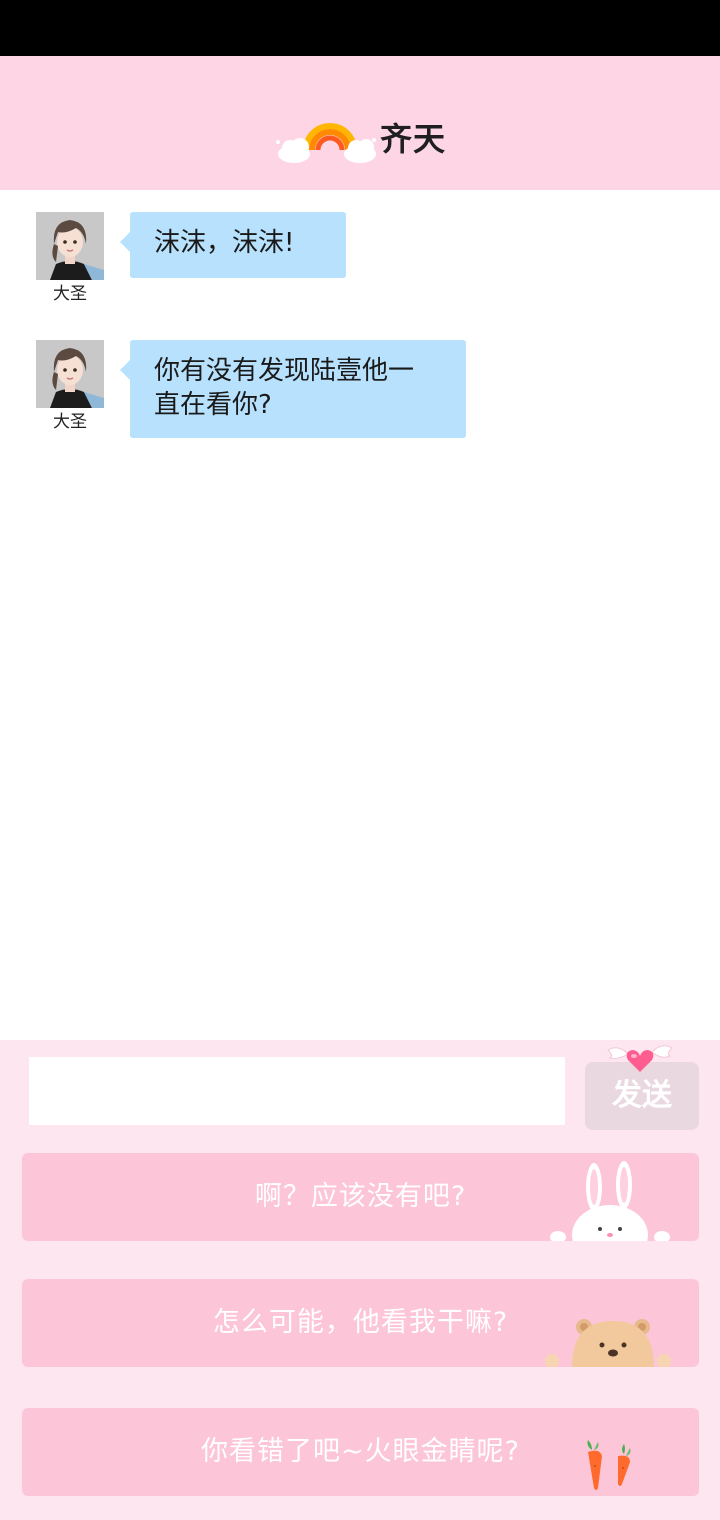  Describe the element at coordinates (610, 1201) in the screenshot. I see `rabbit-icon` at that location.